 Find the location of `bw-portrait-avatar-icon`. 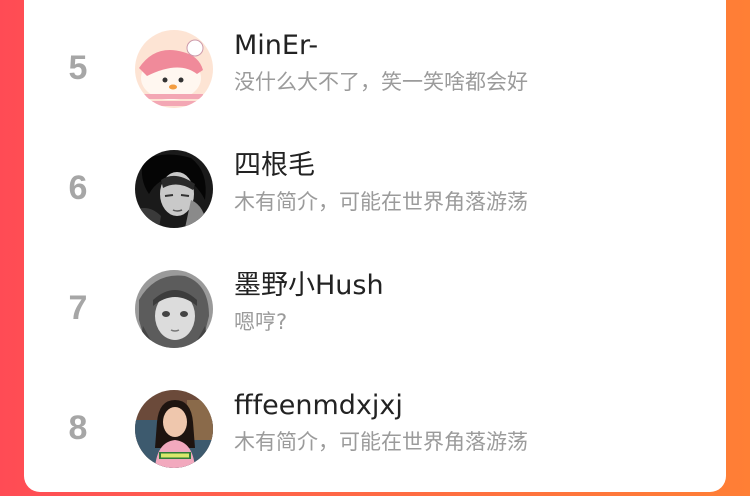

bw-portrait-avatar-icon is located at coordinates (174, 189).